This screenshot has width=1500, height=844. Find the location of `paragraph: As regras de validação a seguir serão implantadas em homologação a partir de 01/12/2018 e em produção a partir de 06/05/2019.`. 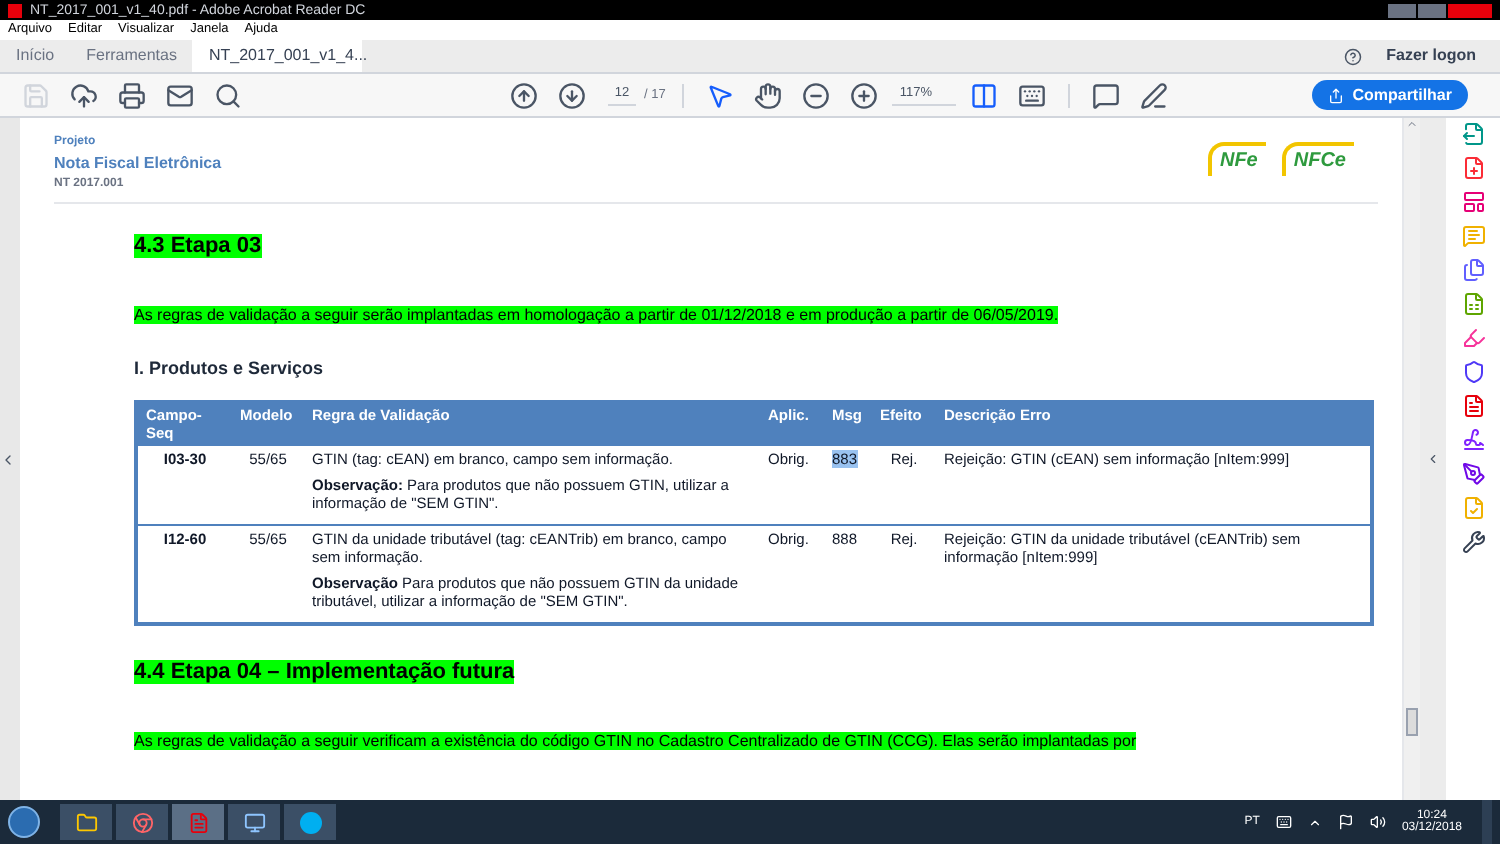

paragraph: As regras de validação a seguir serão implantadas em homologação a partir de 01/12/2018 e em produção a partir de 06/05/2019. is located at coordinates (596, 315).